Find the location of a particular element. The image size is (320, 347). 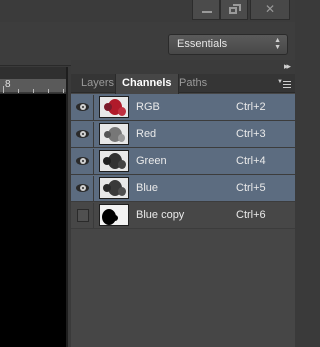

channel-row-blue-copy: Blue copy Ctrl+6 is located at coordinates (183, 215).